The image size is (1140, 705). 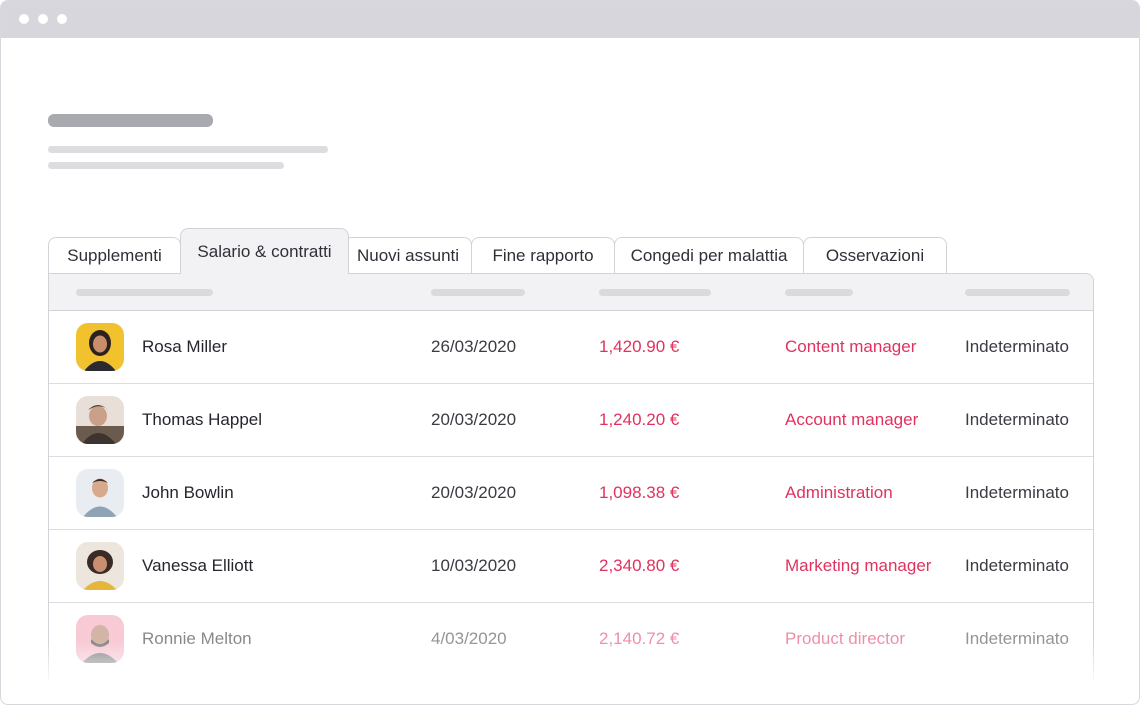 What do you see at coordinates (851, 420) in the screenshot?
I see `job-role: Account manager` at bounding box center [851, 420].